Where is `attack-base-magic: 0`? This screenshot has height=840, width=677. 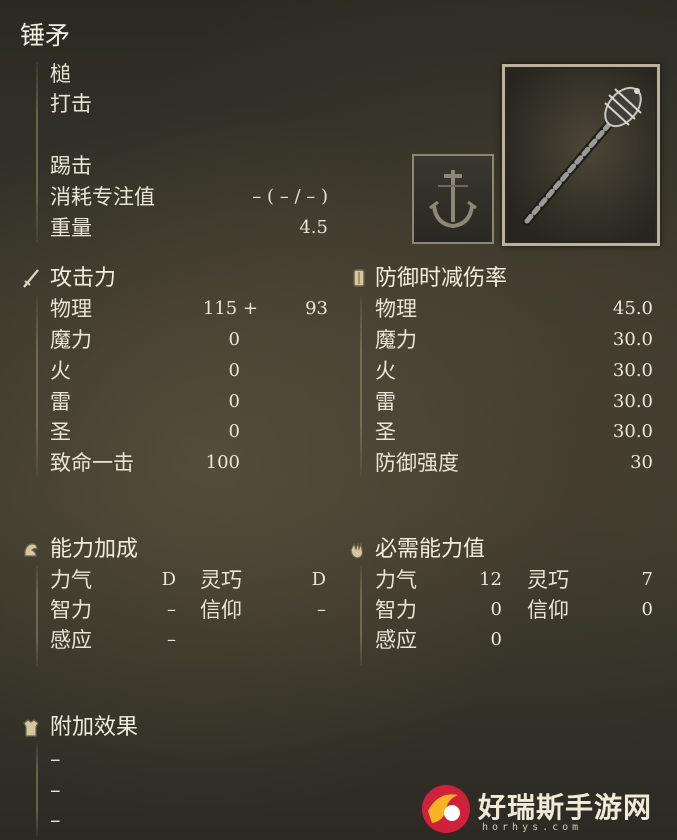 attack-base-magic: 0 is located at coordinates (234, 339).